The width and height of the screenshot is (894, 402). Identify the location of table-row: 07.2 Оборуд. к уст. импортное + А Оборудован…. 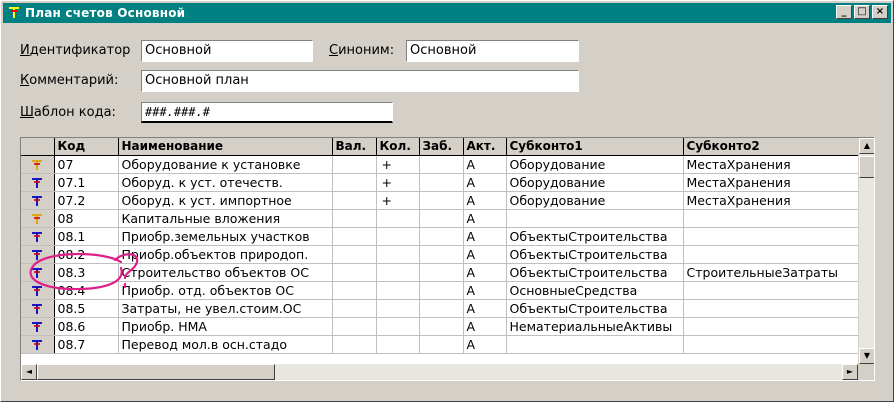
(442, 200).